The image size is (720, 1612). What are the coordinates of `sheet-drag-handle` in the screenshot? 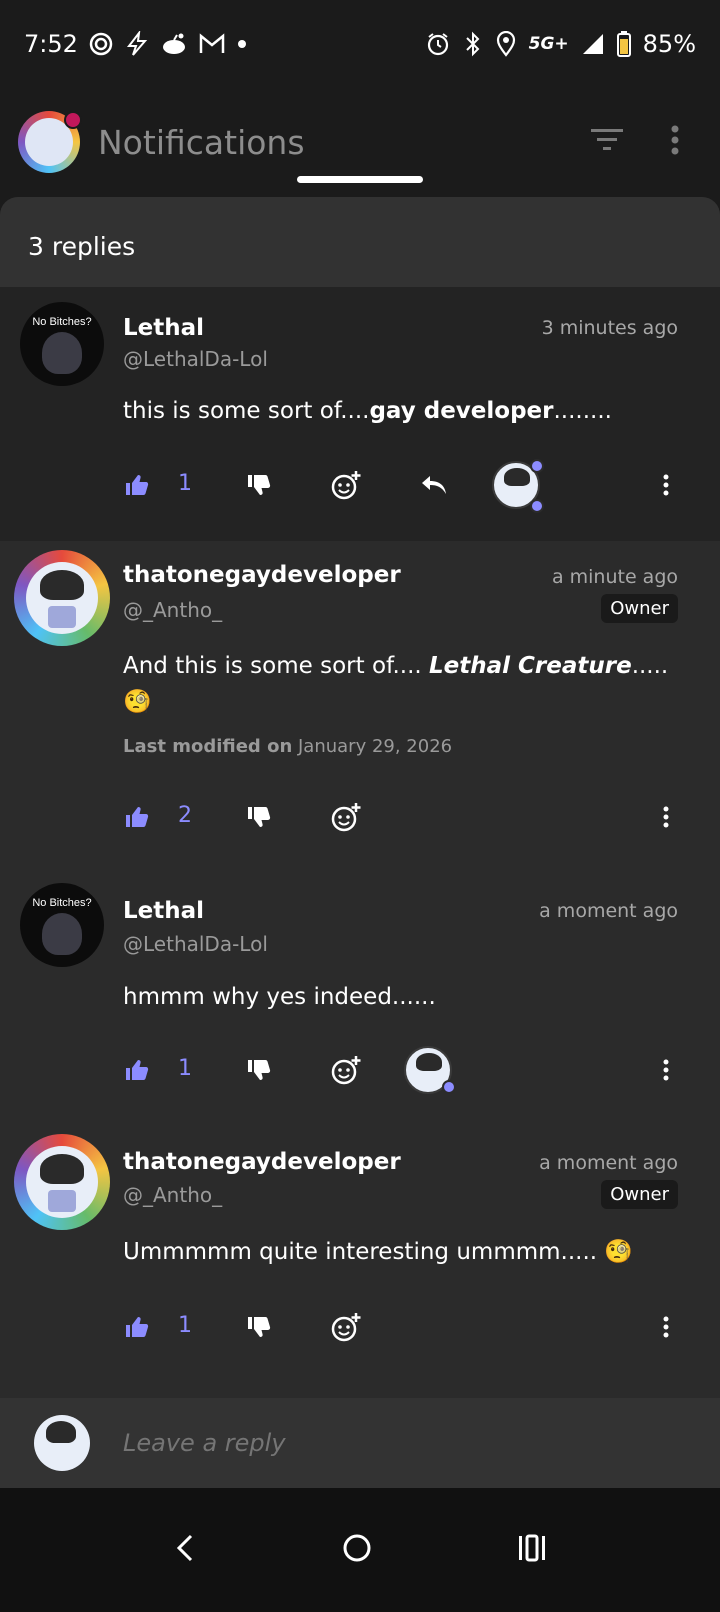 It's located at (360, 179).